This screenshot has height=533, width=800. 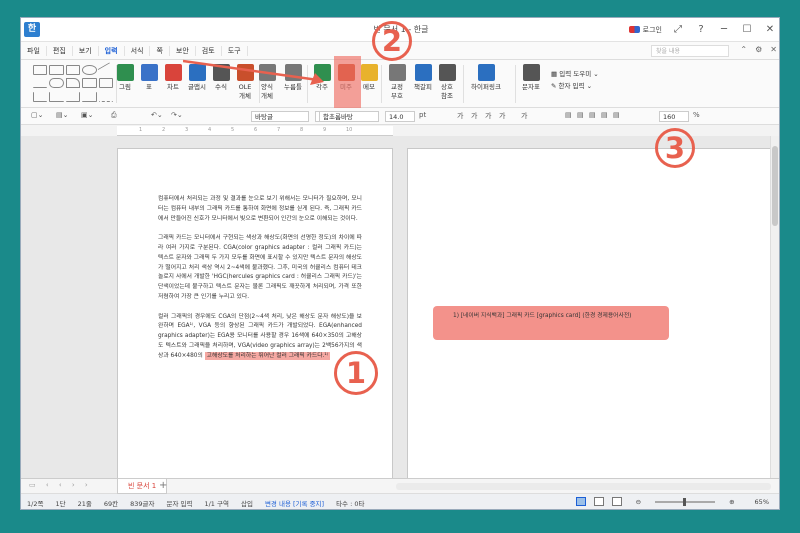 I want to click on maximize-button: ☐, so click(x=747, y=30).